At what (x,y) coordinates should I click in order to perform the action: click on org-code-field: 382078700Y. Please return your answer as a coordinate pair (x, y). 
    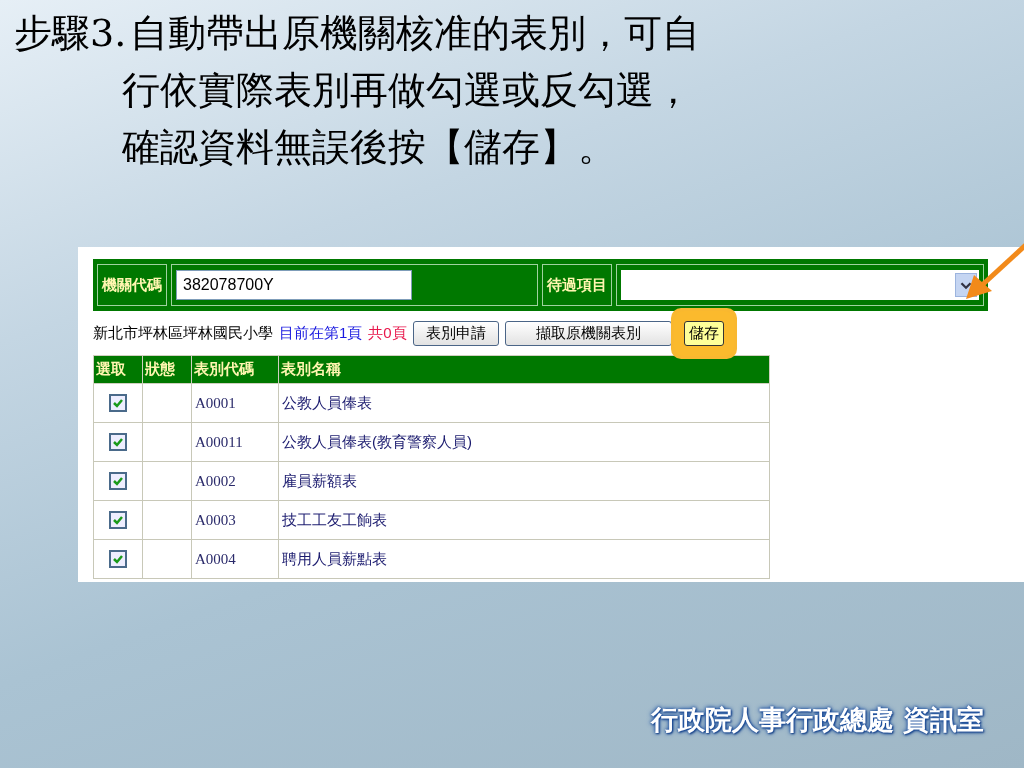
    Looking at the image, I should click on (294, 285).